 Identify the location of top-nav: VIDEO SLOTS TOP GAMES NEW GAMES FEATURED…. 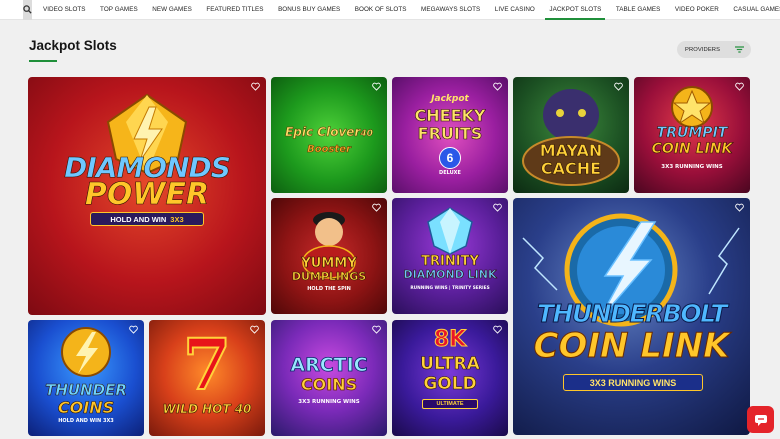
(390, 10).